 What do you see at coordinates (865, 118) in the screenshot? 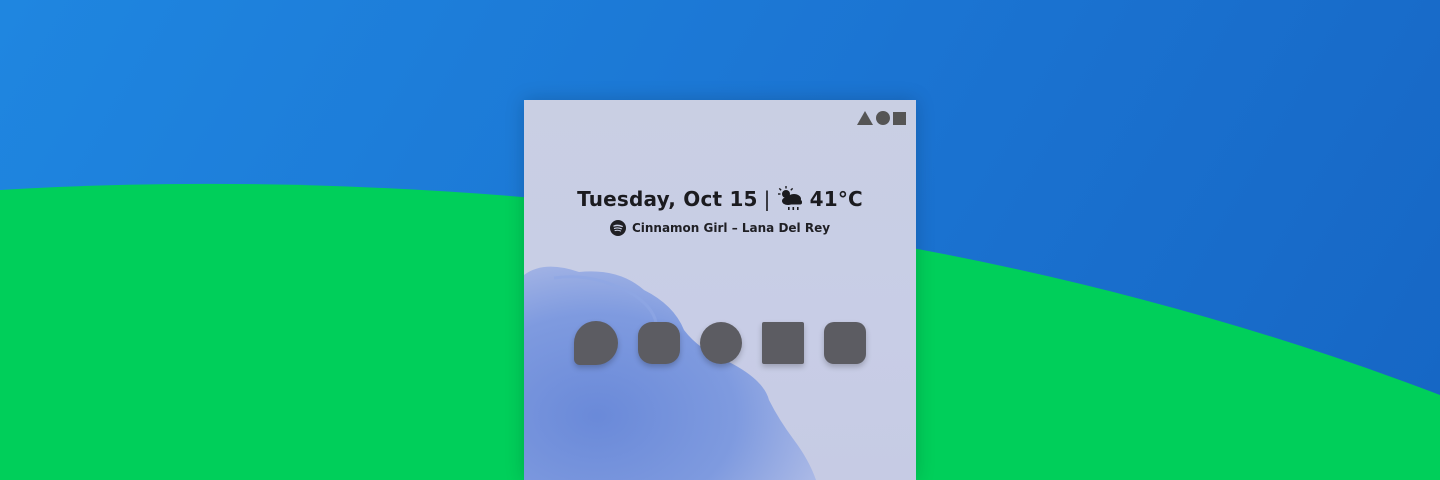
I see `triangle-icon` at bounding box center [865, 118].